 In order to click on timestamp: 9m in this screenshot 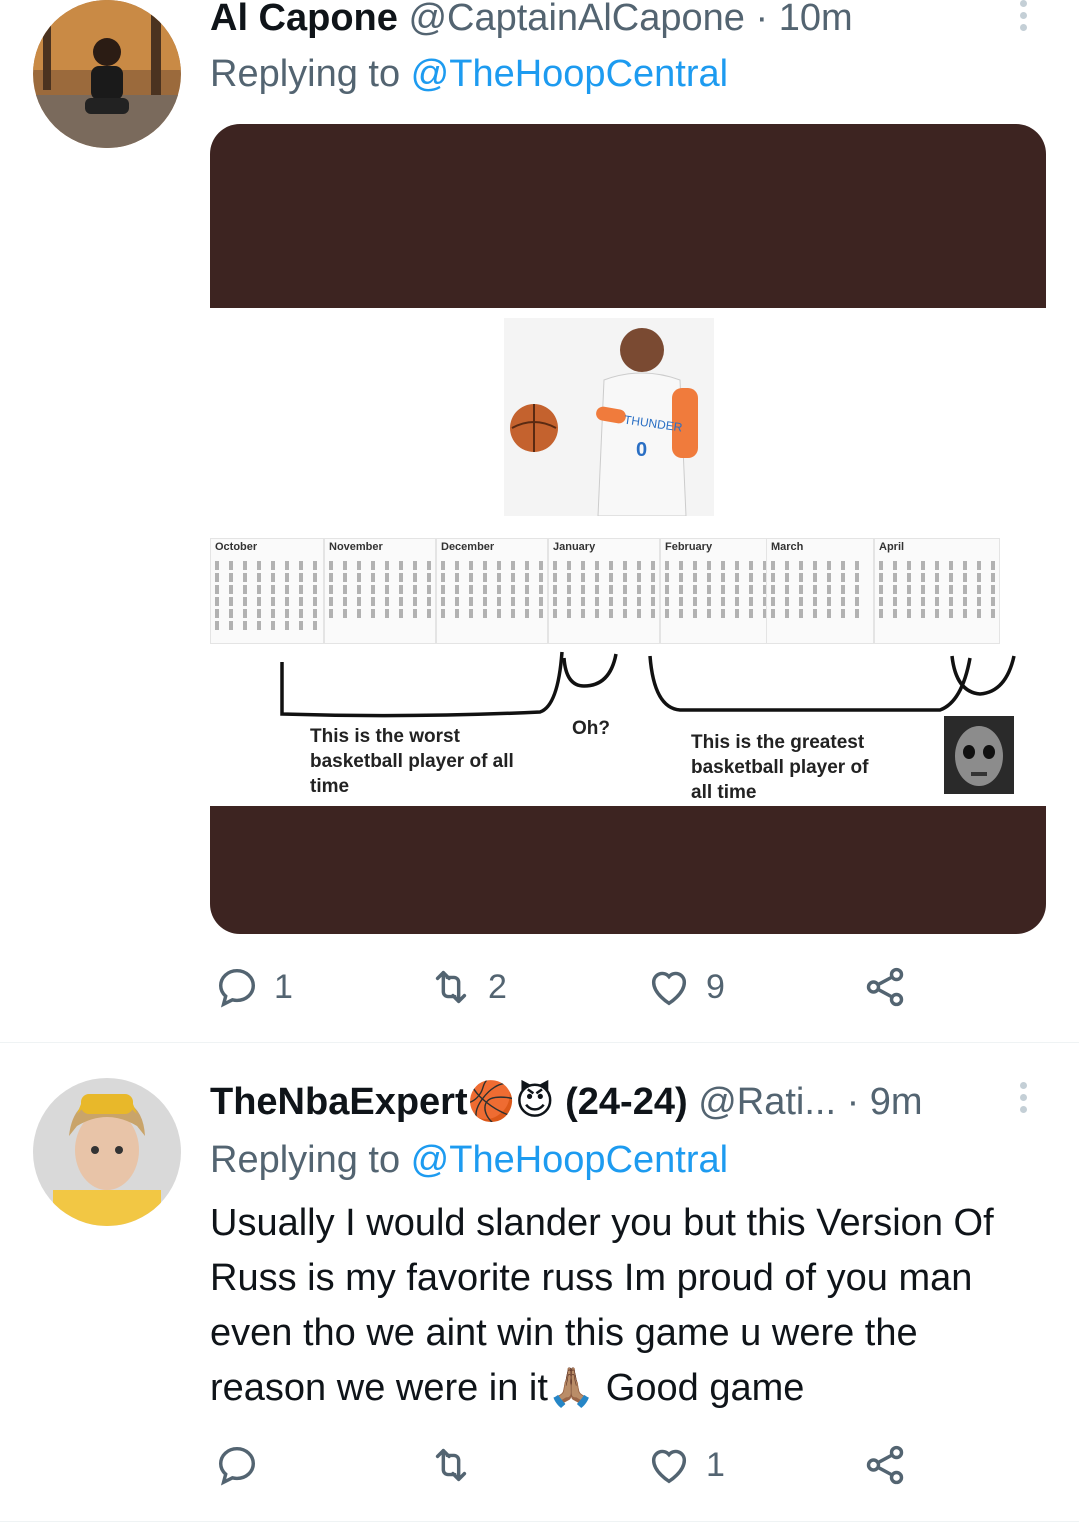, I will do `click(896, 1102)`.